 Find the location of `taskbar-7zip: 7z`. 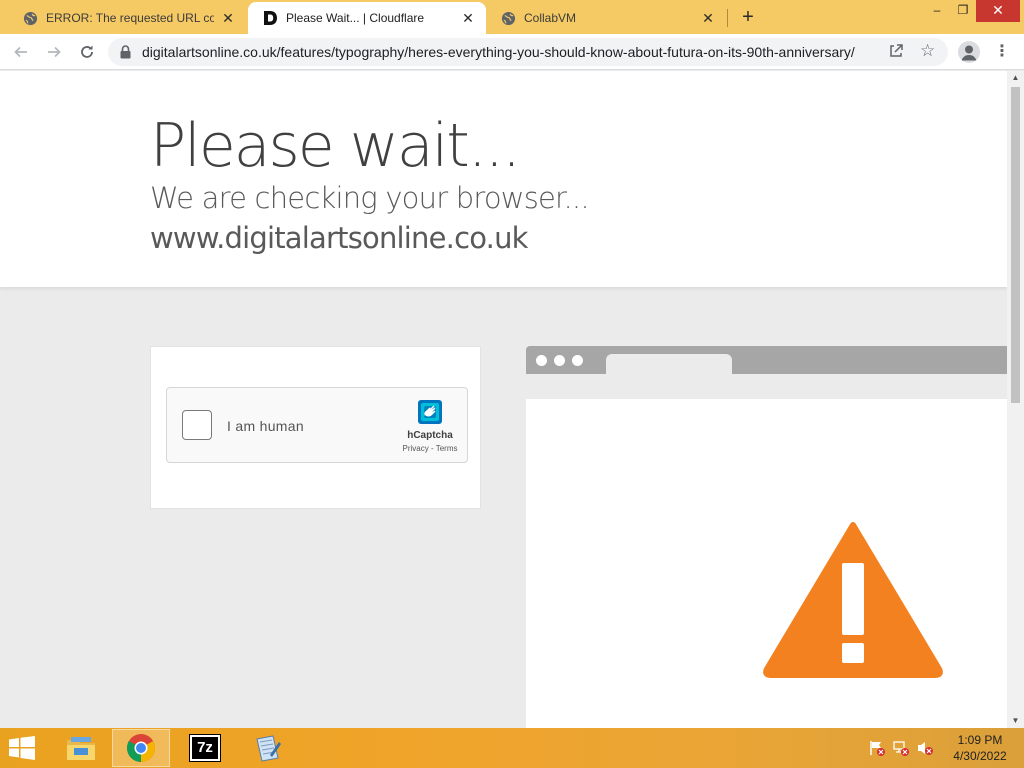

taskbar-7zip: 7z is located at coordinates (205, 748).